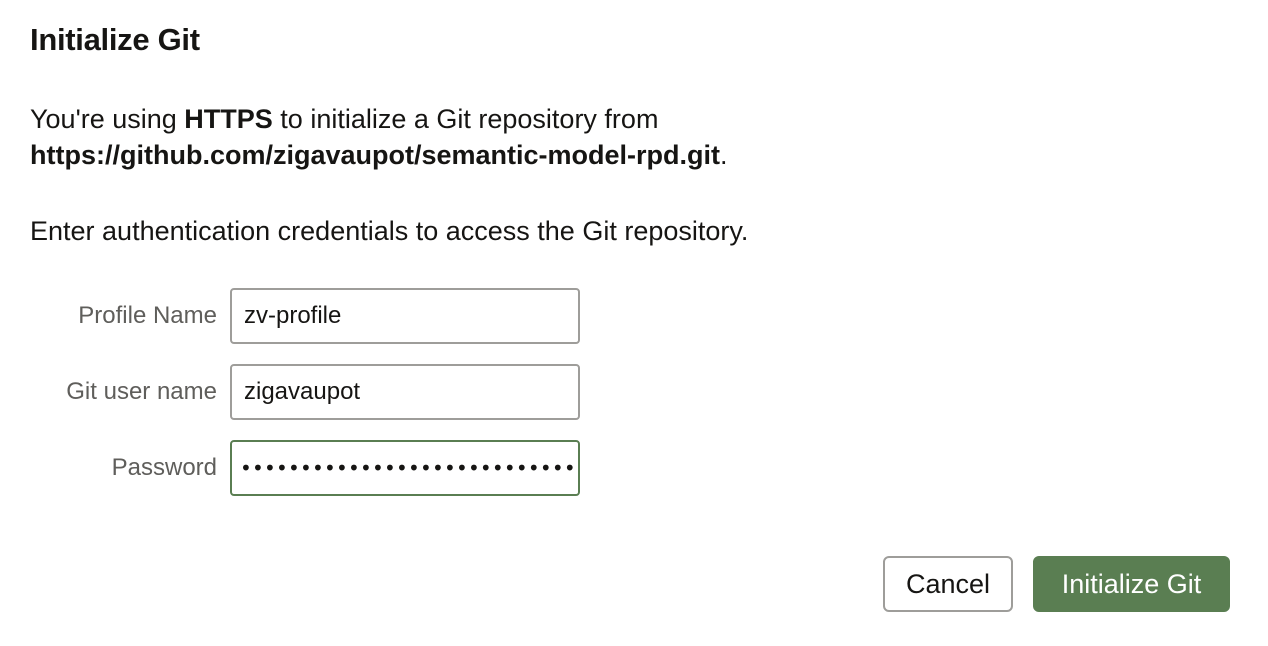  I want to click on profile-name-label: Profile Name, so click(147, 315).